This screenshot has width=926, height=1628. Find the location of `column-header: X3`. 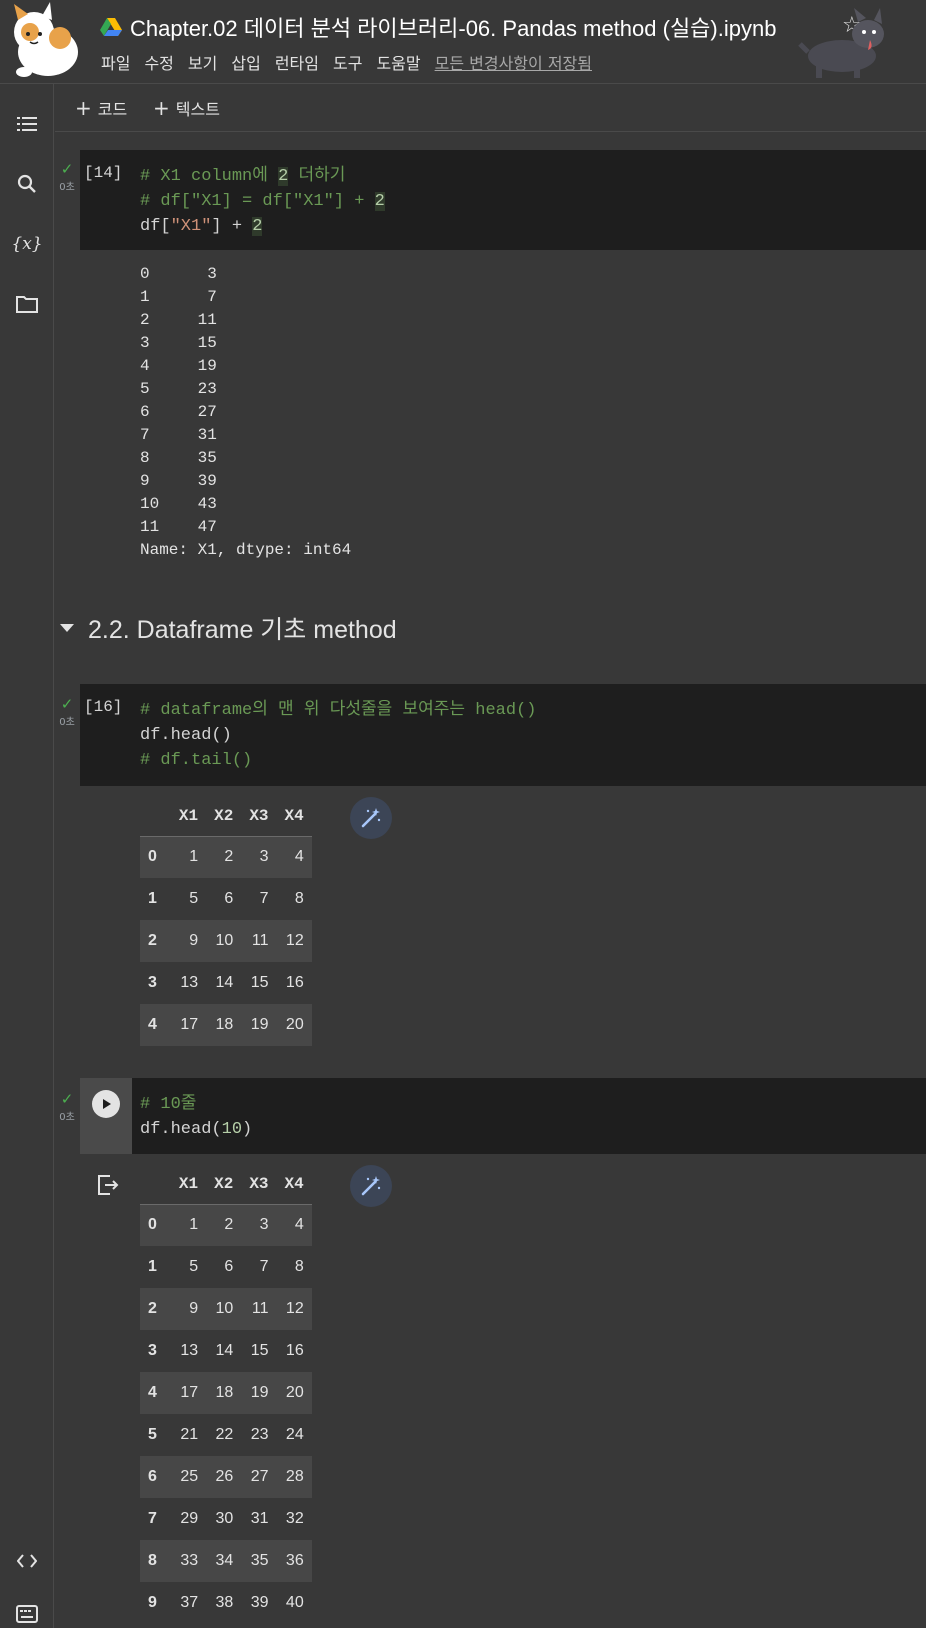

column-header: X3 is located at coordinates (259, 816).